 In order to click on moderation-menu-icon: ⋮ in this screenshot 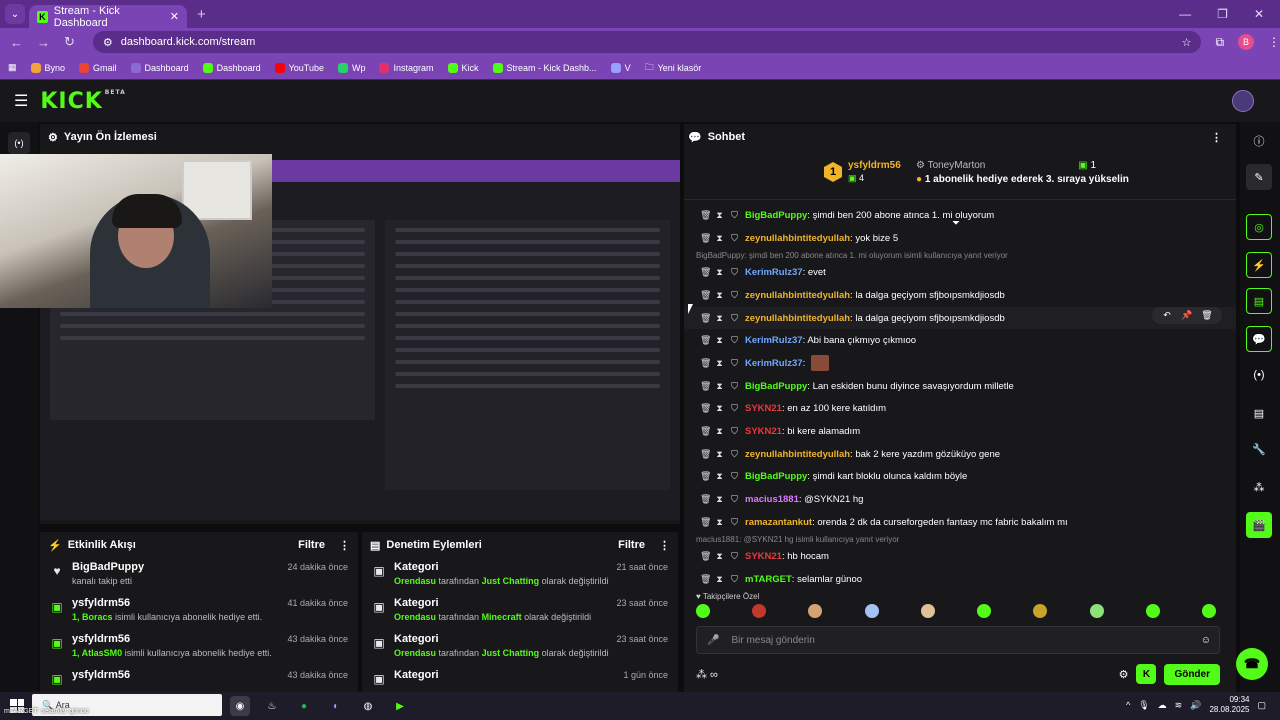, I will do `click(664, 545)`.